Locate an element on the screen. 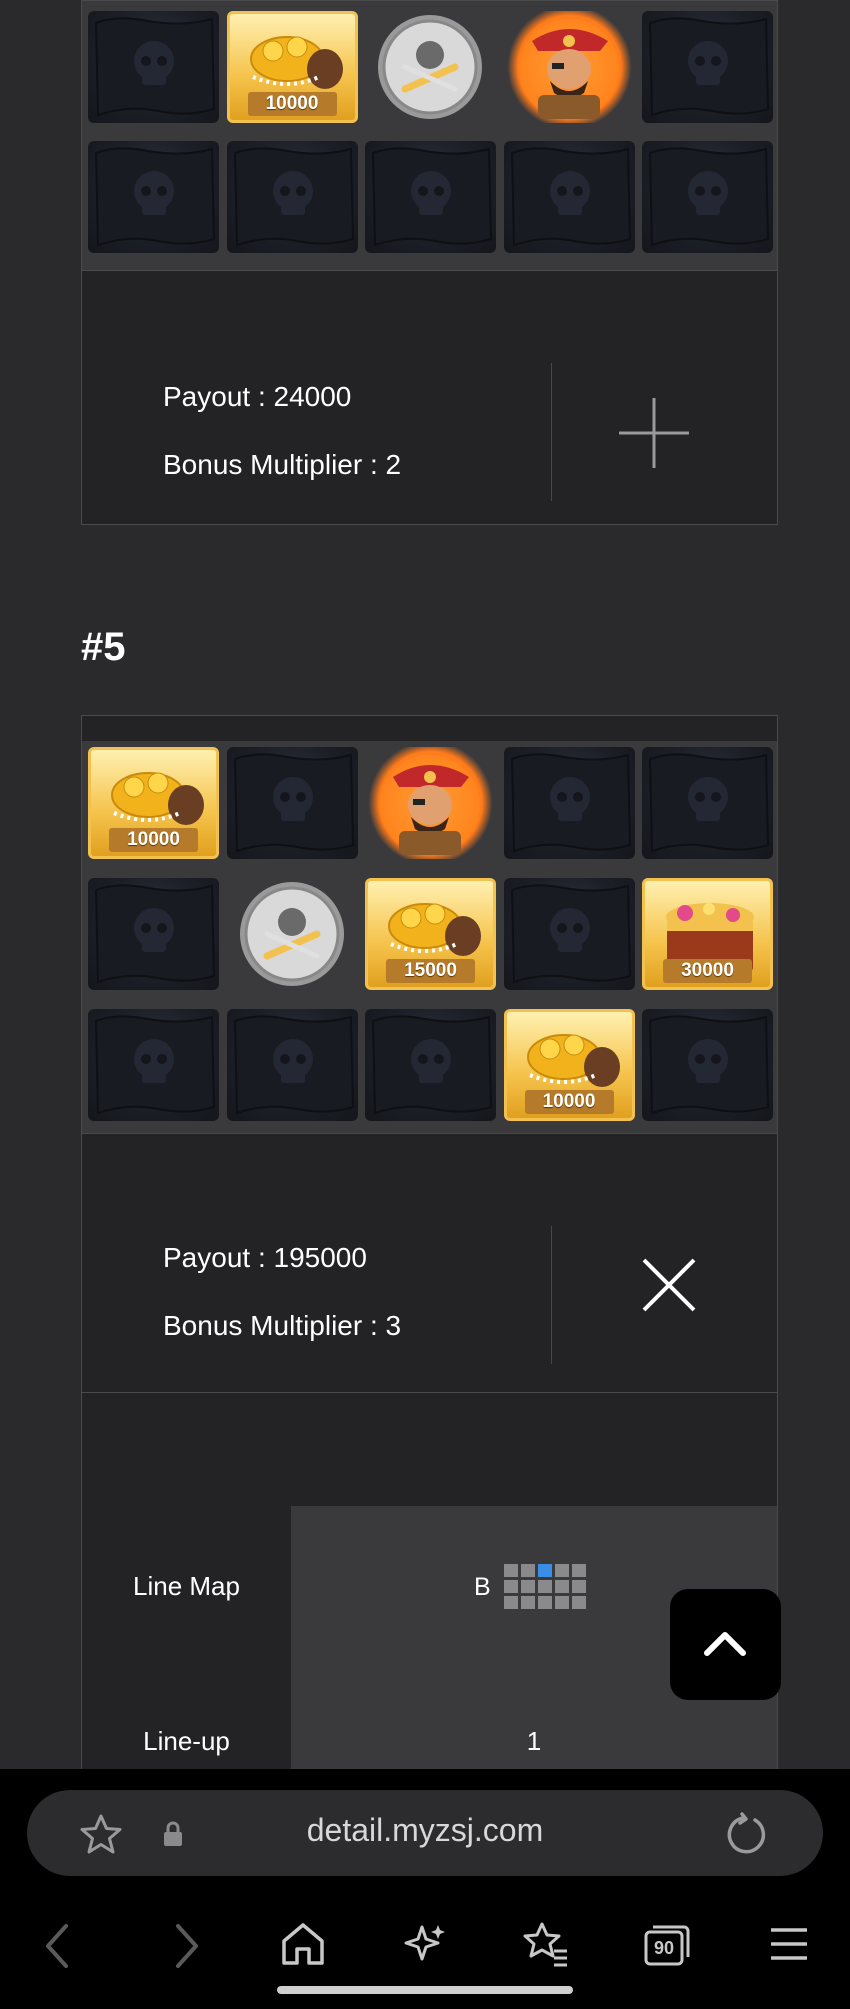 The width and height of the screenshot is (850, 2009). bonus-multiplier-text: Bonus Multiplier : 2 is located at coordinates (282, 464).